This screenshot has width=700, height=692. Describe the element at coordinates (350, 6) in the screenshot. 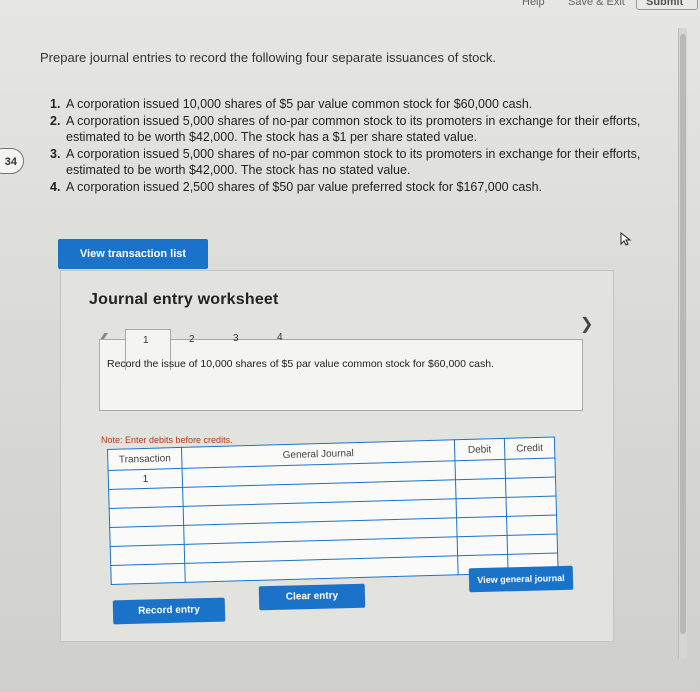

I see `top-toolbar: Help Save & Exit Submit` at that location.